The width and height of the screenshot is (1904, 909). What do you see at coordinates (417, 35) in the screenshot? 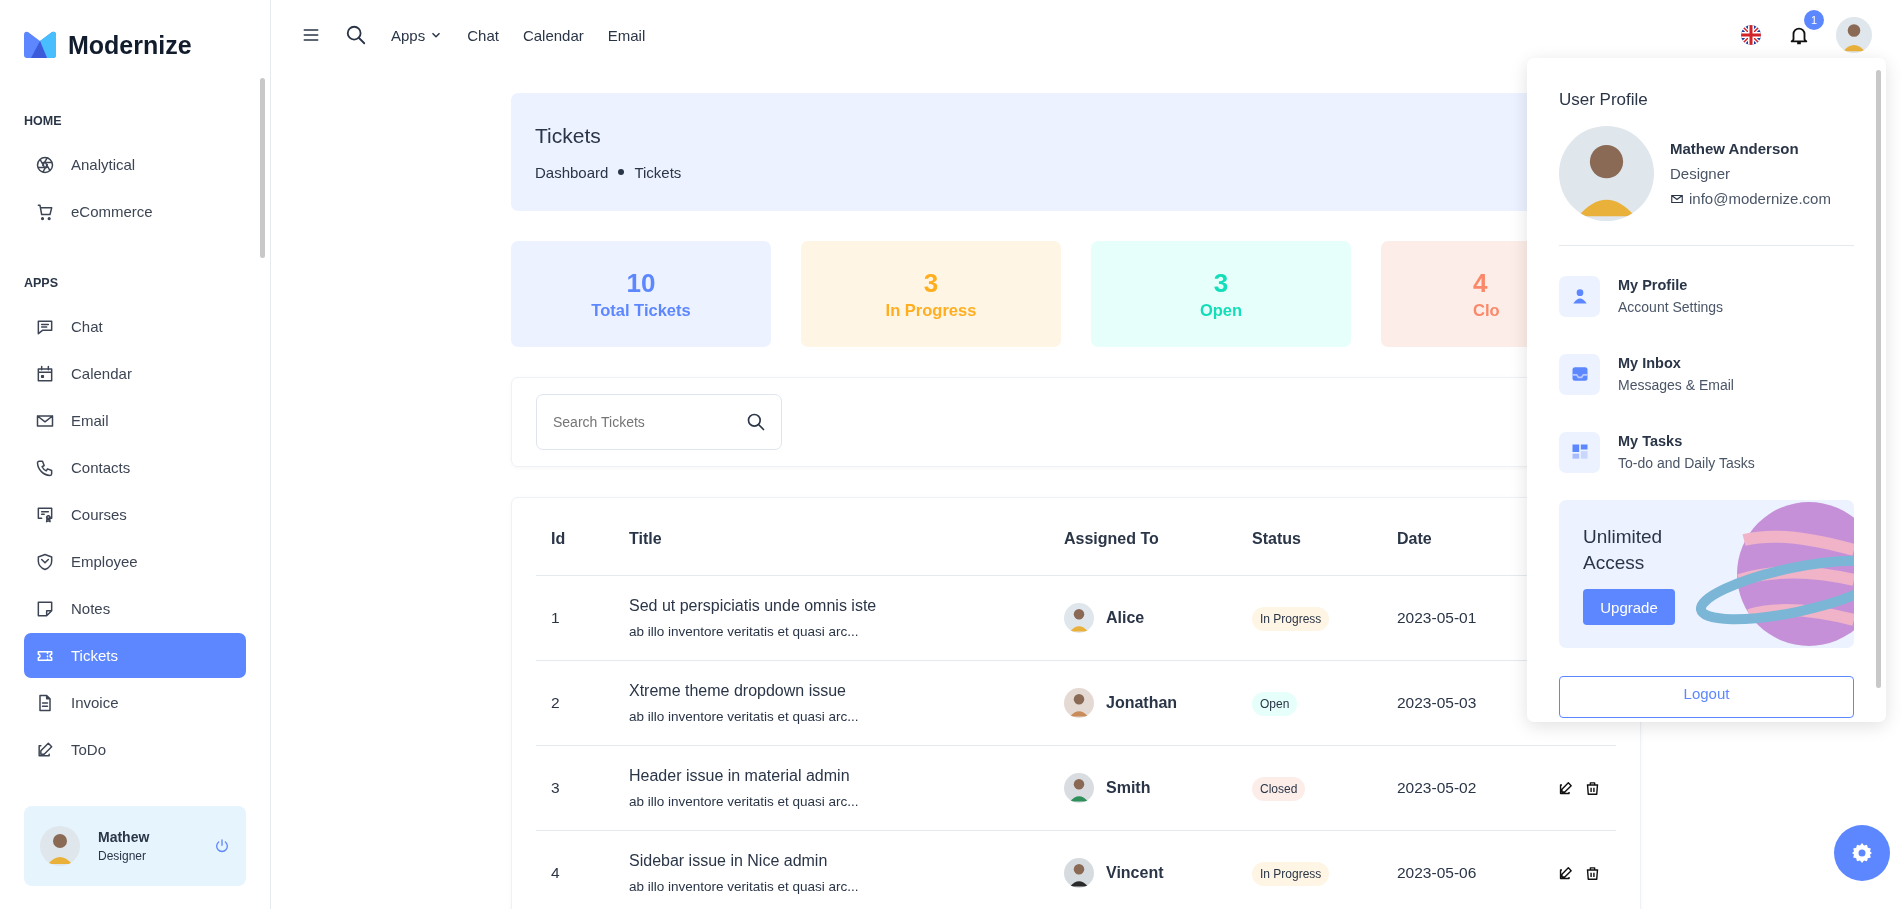
I see `nav-link: Apps` at bounding box center [417, 35].